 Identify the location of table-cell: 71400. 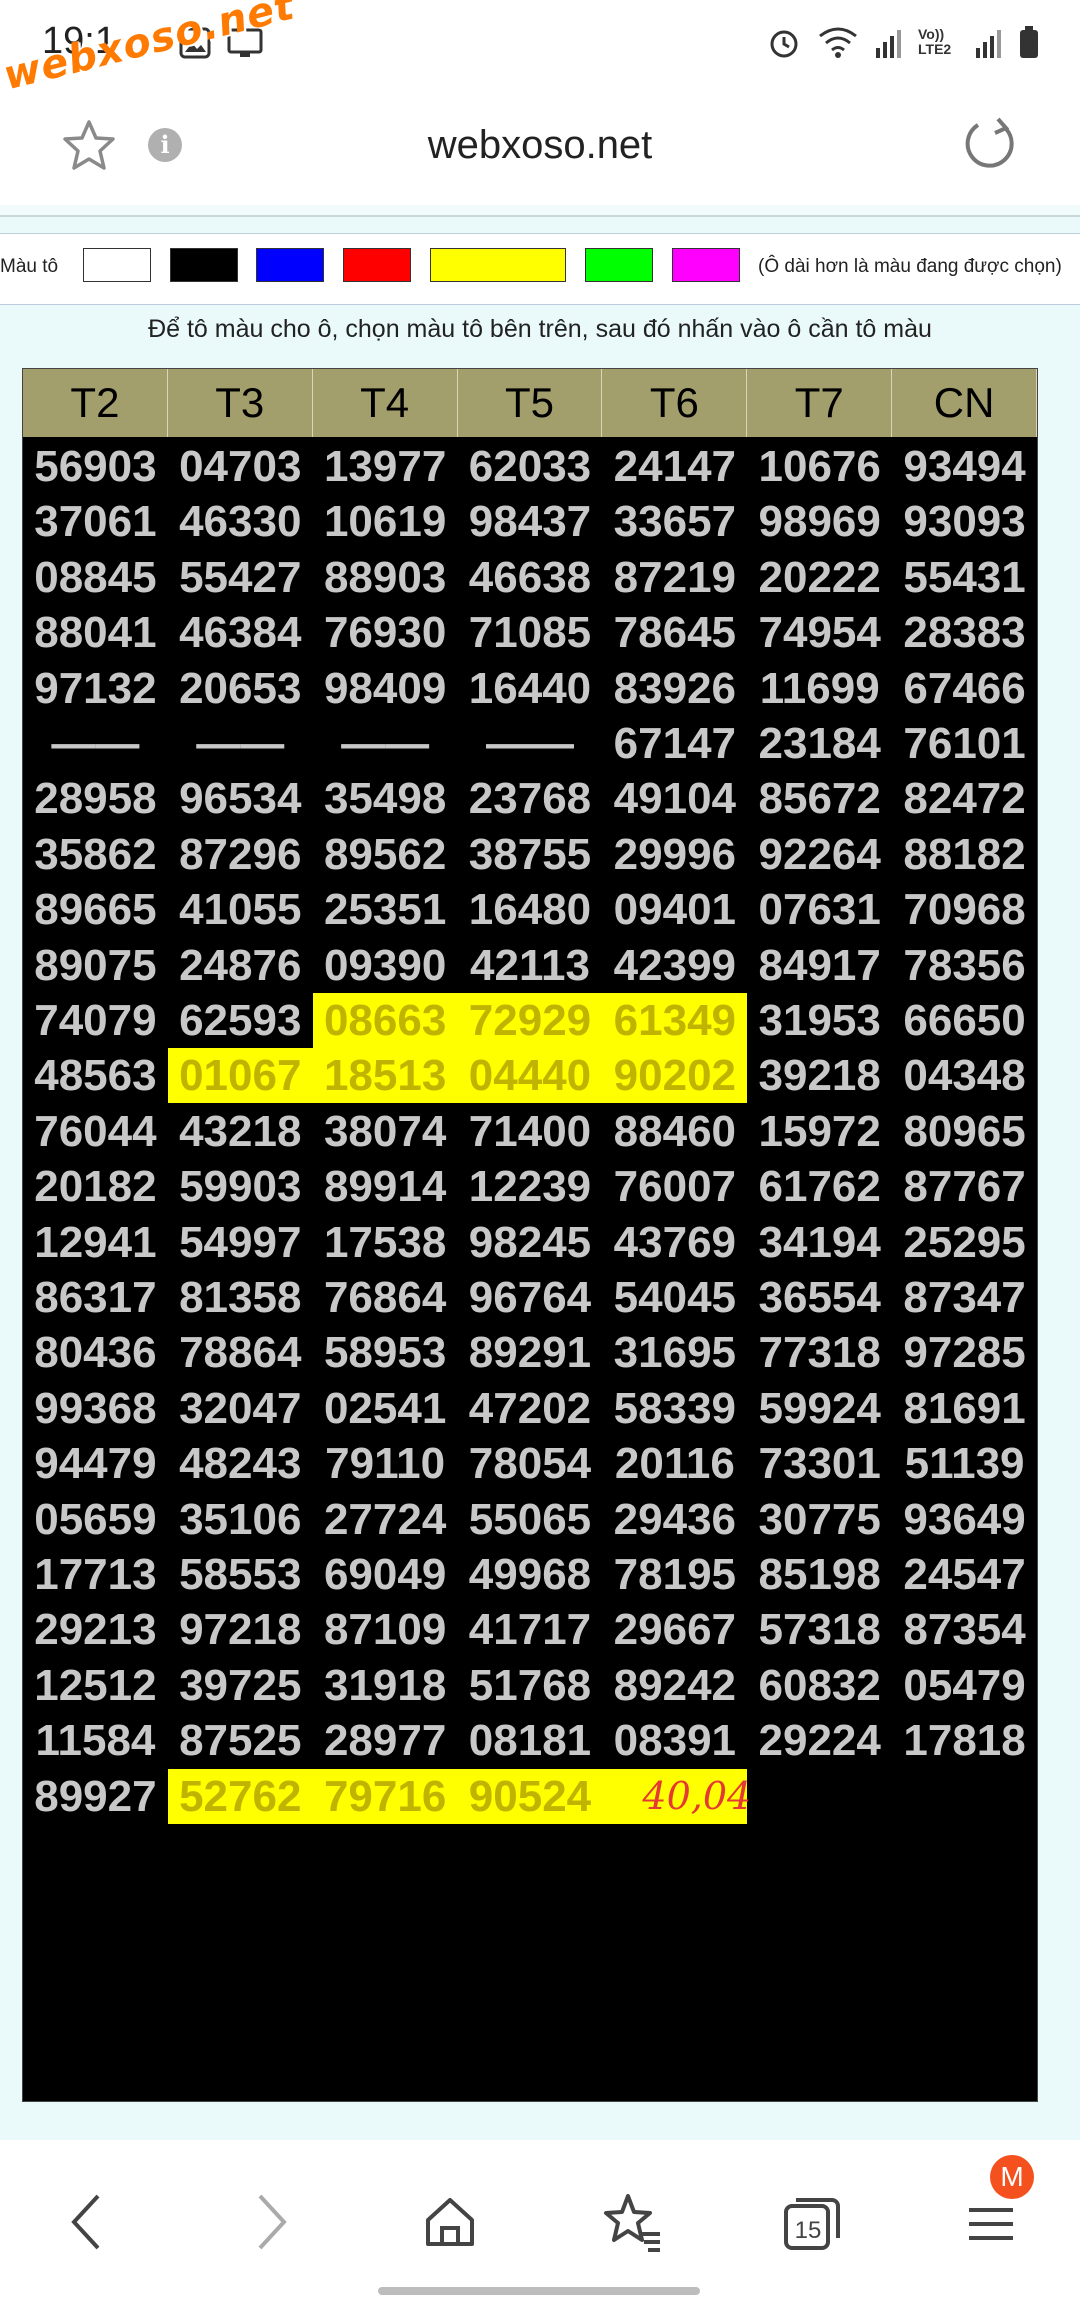
(530, 1131).